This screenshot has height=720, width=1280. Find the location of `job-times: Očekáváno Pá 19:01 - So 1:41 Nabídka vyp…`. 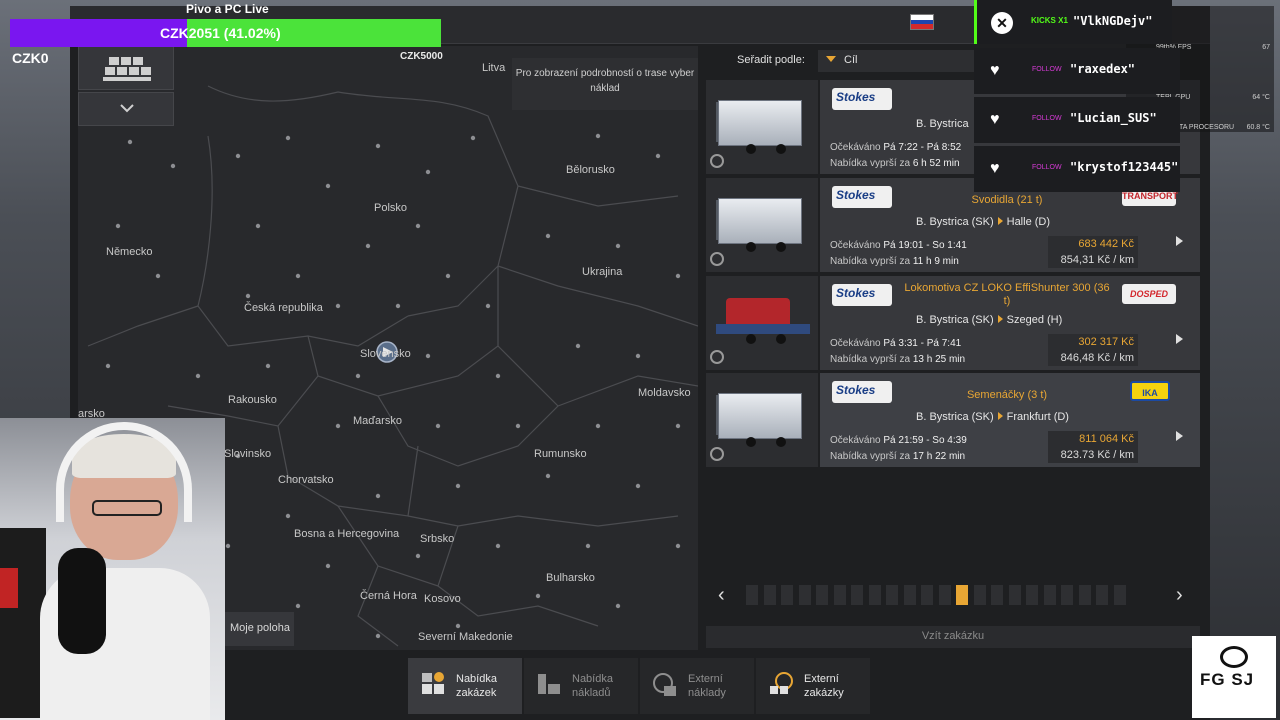

job-times: Očekáváno Pá 19:01 - So 1:41 Nabídka vyp… is located at coordinates (898, 253).